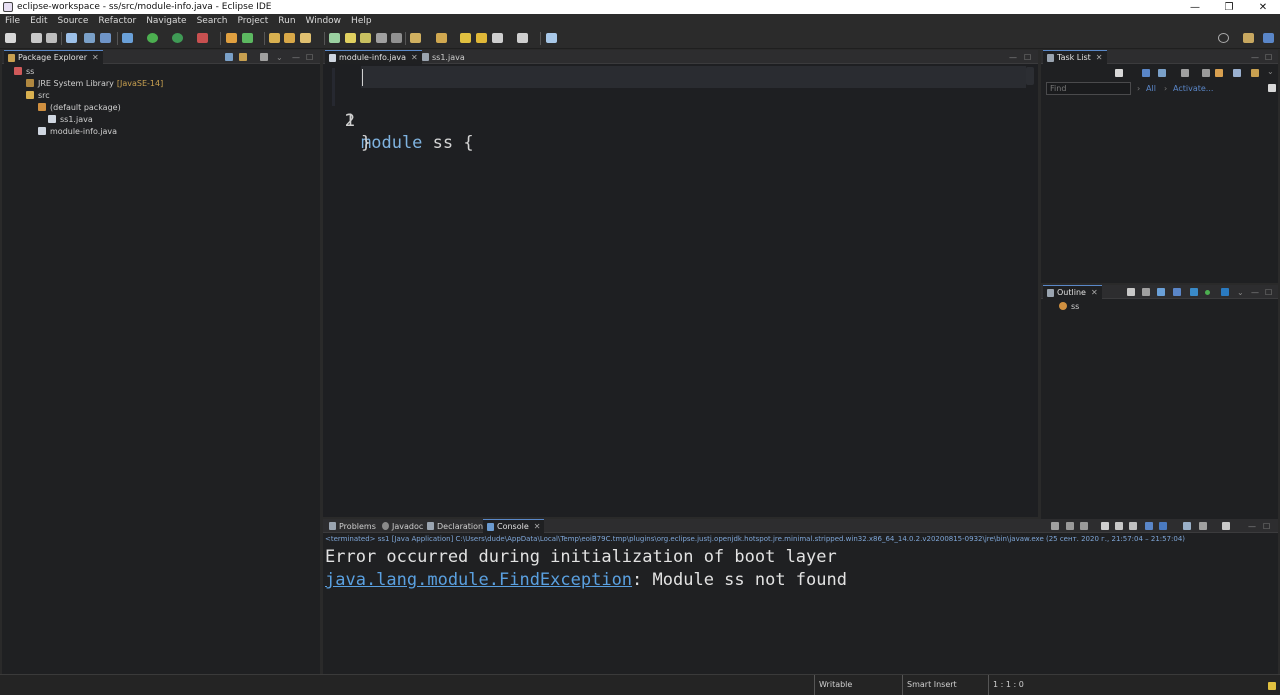 The image size is (1280, 695). What do you see at coordinates (79, 107) in the screenshot?
I see `tree-item-default-package: (default package)` at bounding box center [79, 107].